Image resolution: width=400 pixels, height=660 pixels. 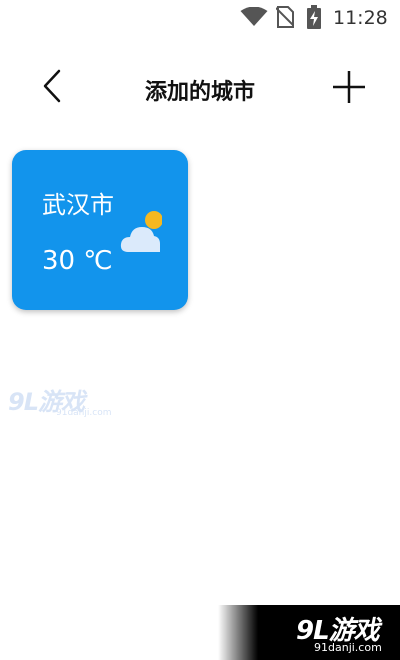 I want to click on corner-watermark: 9L游戏 91danji.com, so click(x=309, y=632).